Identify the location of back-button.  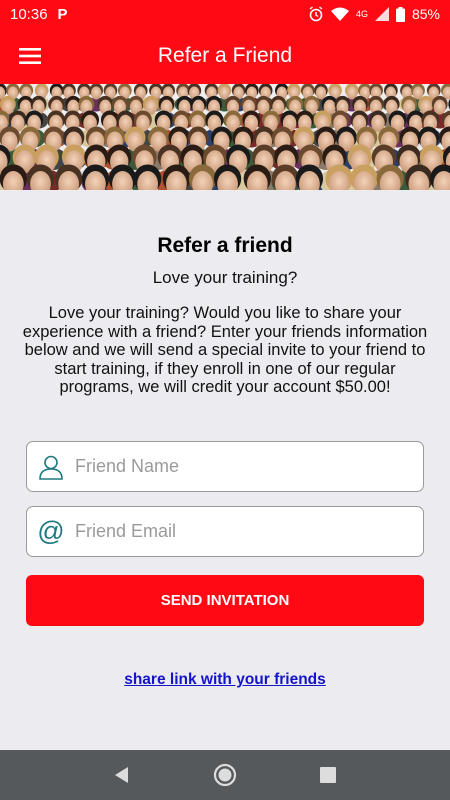
(122, 775).